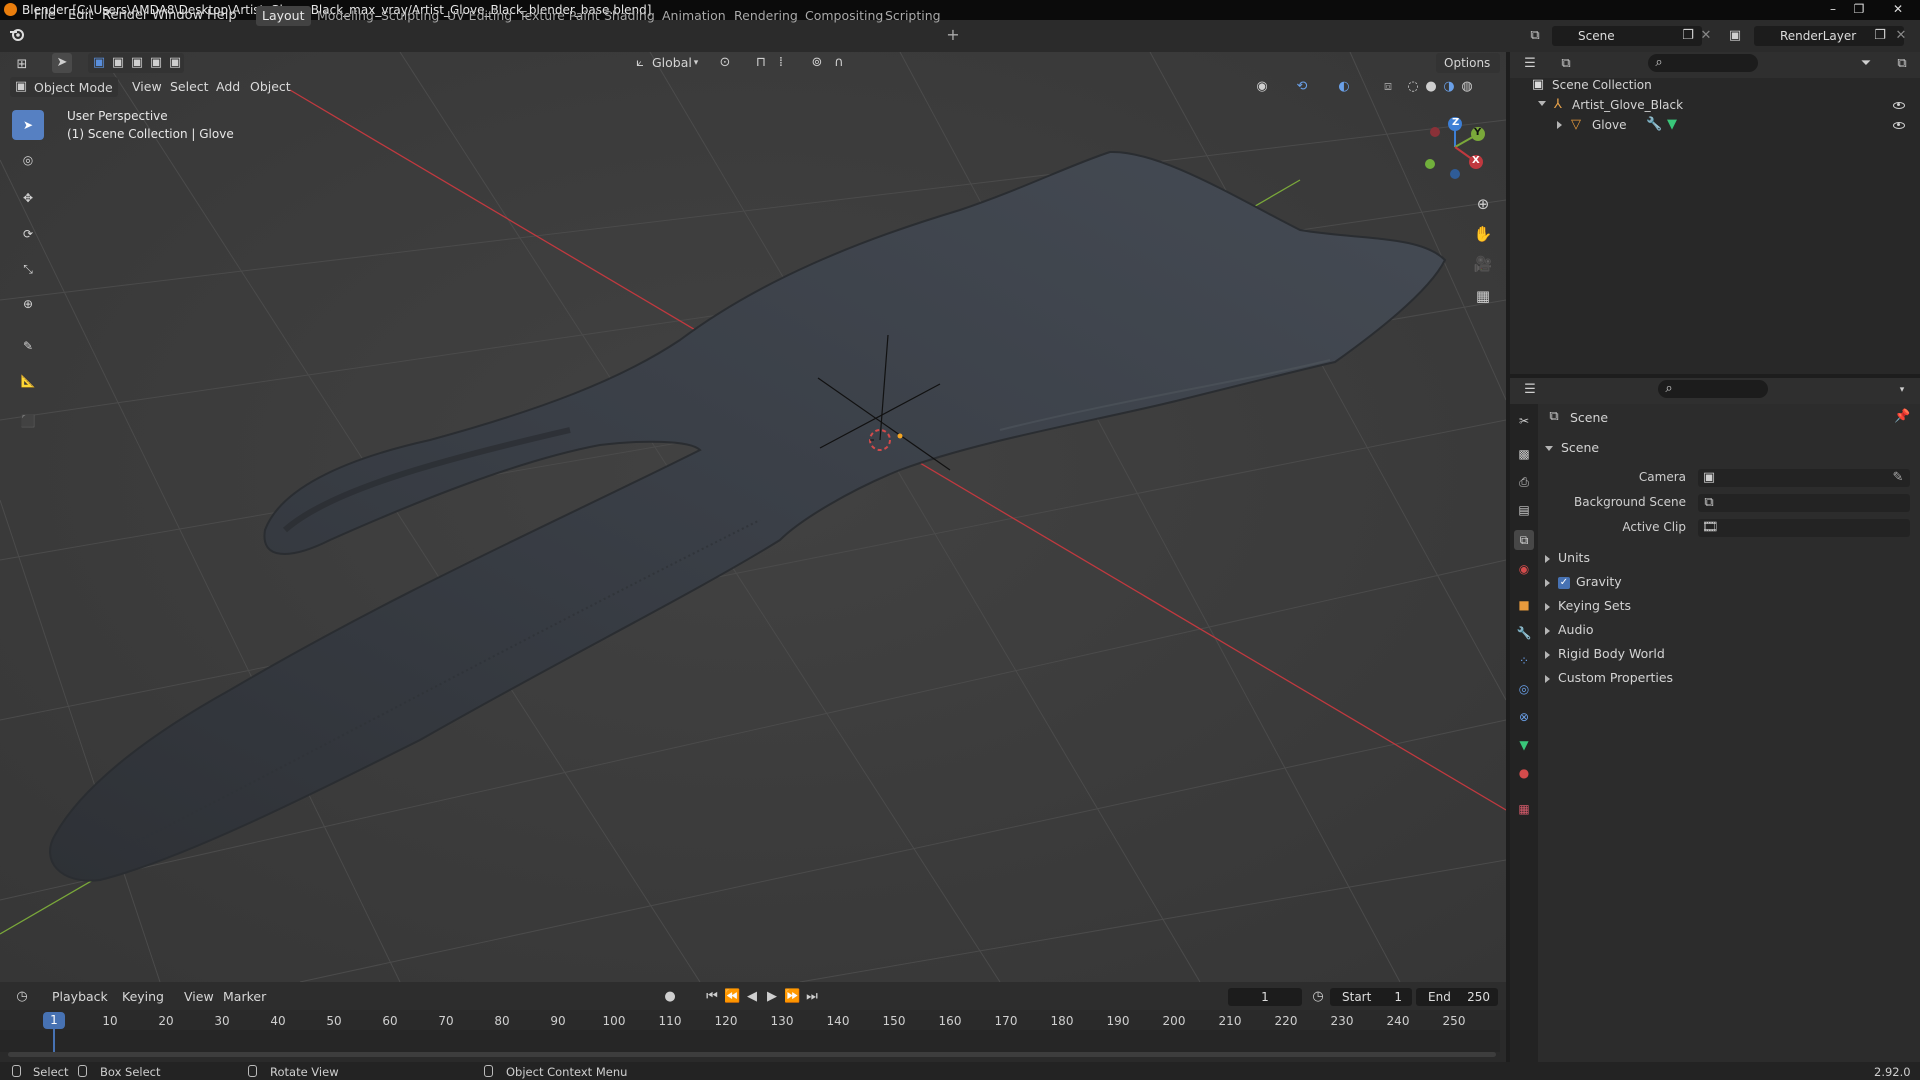 This screenshot has width=1920, height=1080. Describe the element at coordinates (772, 997) in the screenshot. I see `play-icon: ▶` at that location.